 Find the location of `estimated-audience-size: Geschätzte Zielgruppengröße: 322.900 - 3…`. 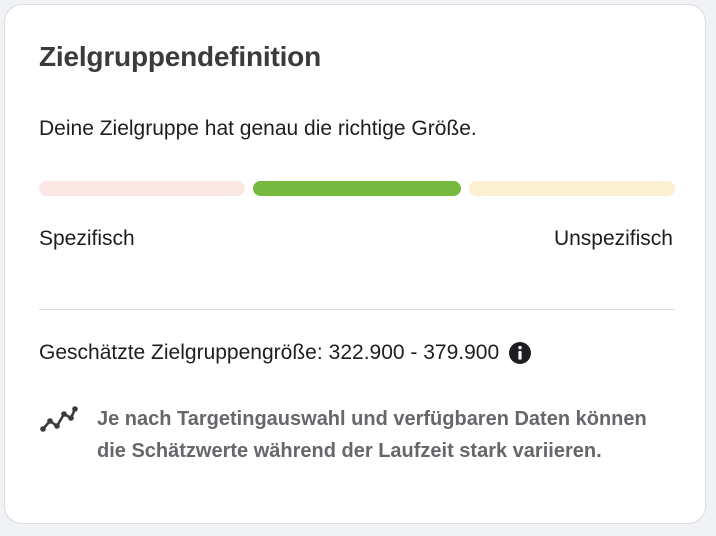

estimated-audience-size: Geschätzte Zielgruppengröße: 322.900 - 3… is located at coordinates (285, 353).